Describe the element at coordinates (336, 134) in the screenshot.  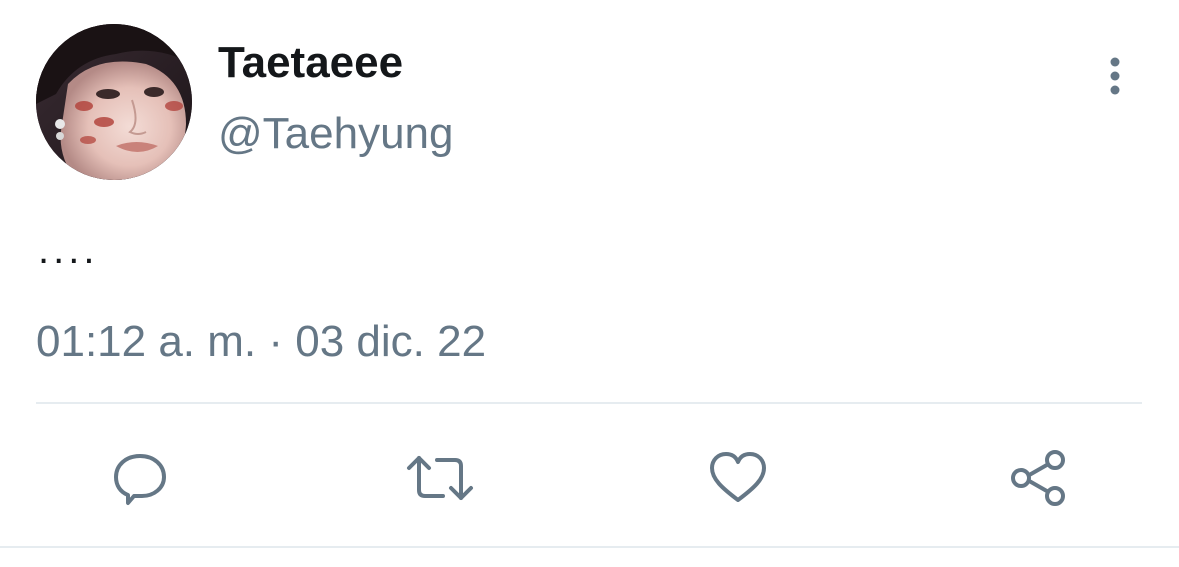
I see `user-handle: @Taehyung` at that location.